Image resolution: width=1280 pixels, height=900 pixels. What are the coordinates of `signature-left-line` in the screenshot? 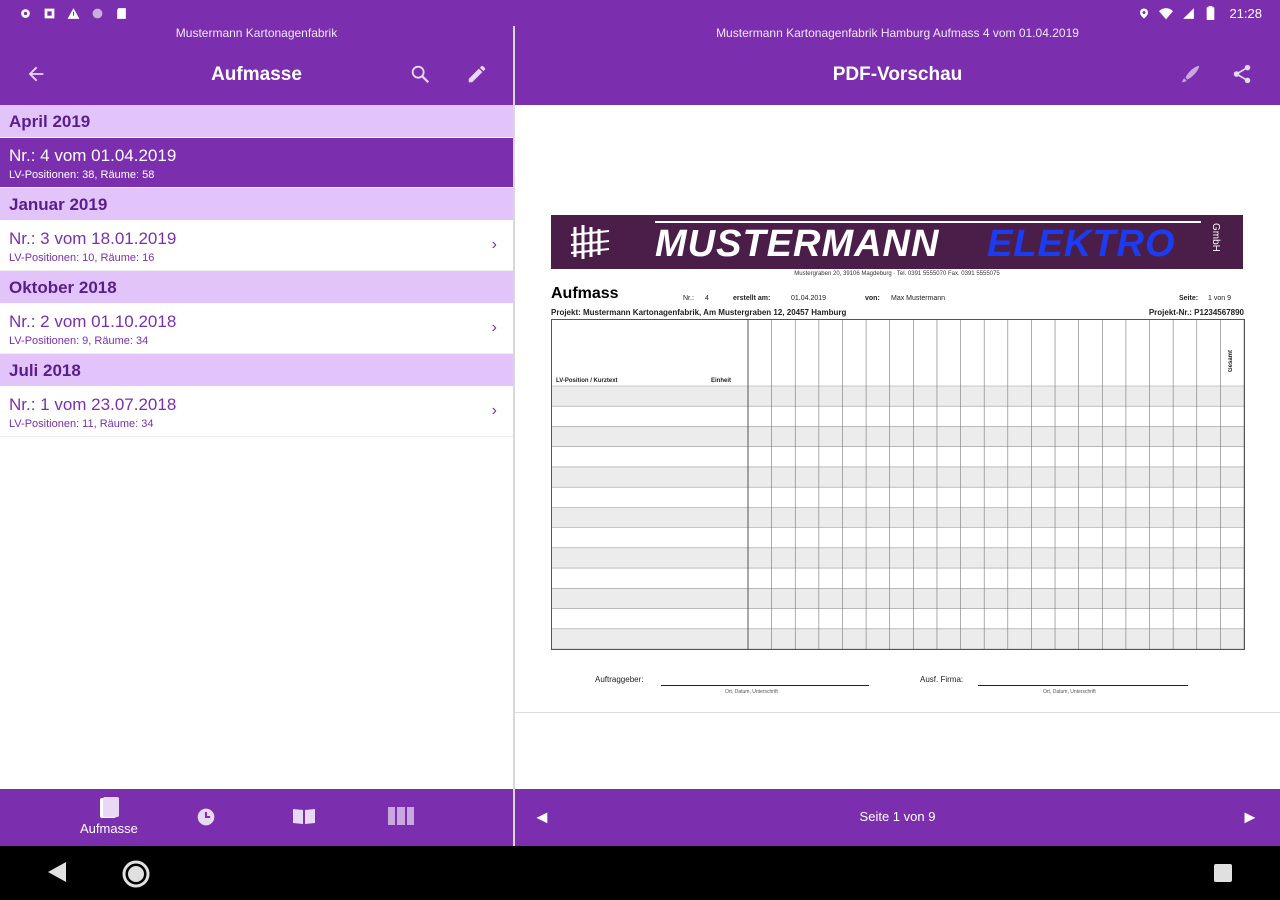 It's located at (765, 685).